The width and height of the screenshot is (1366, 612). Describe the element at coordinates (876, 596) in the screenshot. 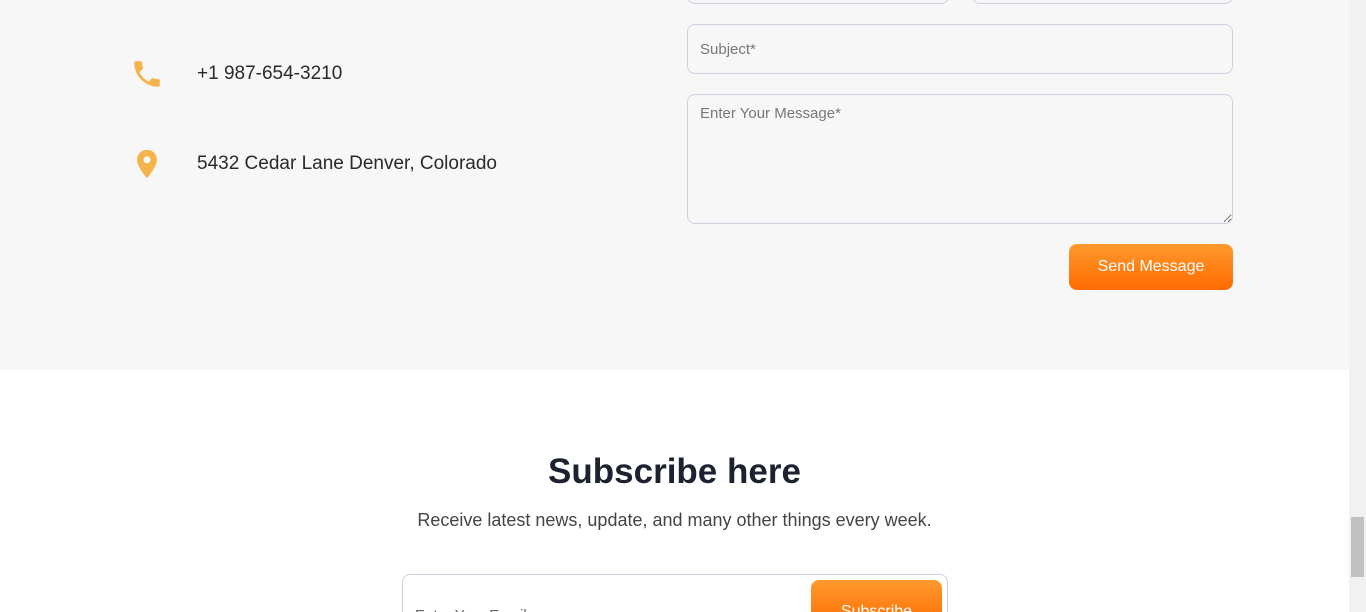

I see `subscribe-button: Subscribe` at that location.